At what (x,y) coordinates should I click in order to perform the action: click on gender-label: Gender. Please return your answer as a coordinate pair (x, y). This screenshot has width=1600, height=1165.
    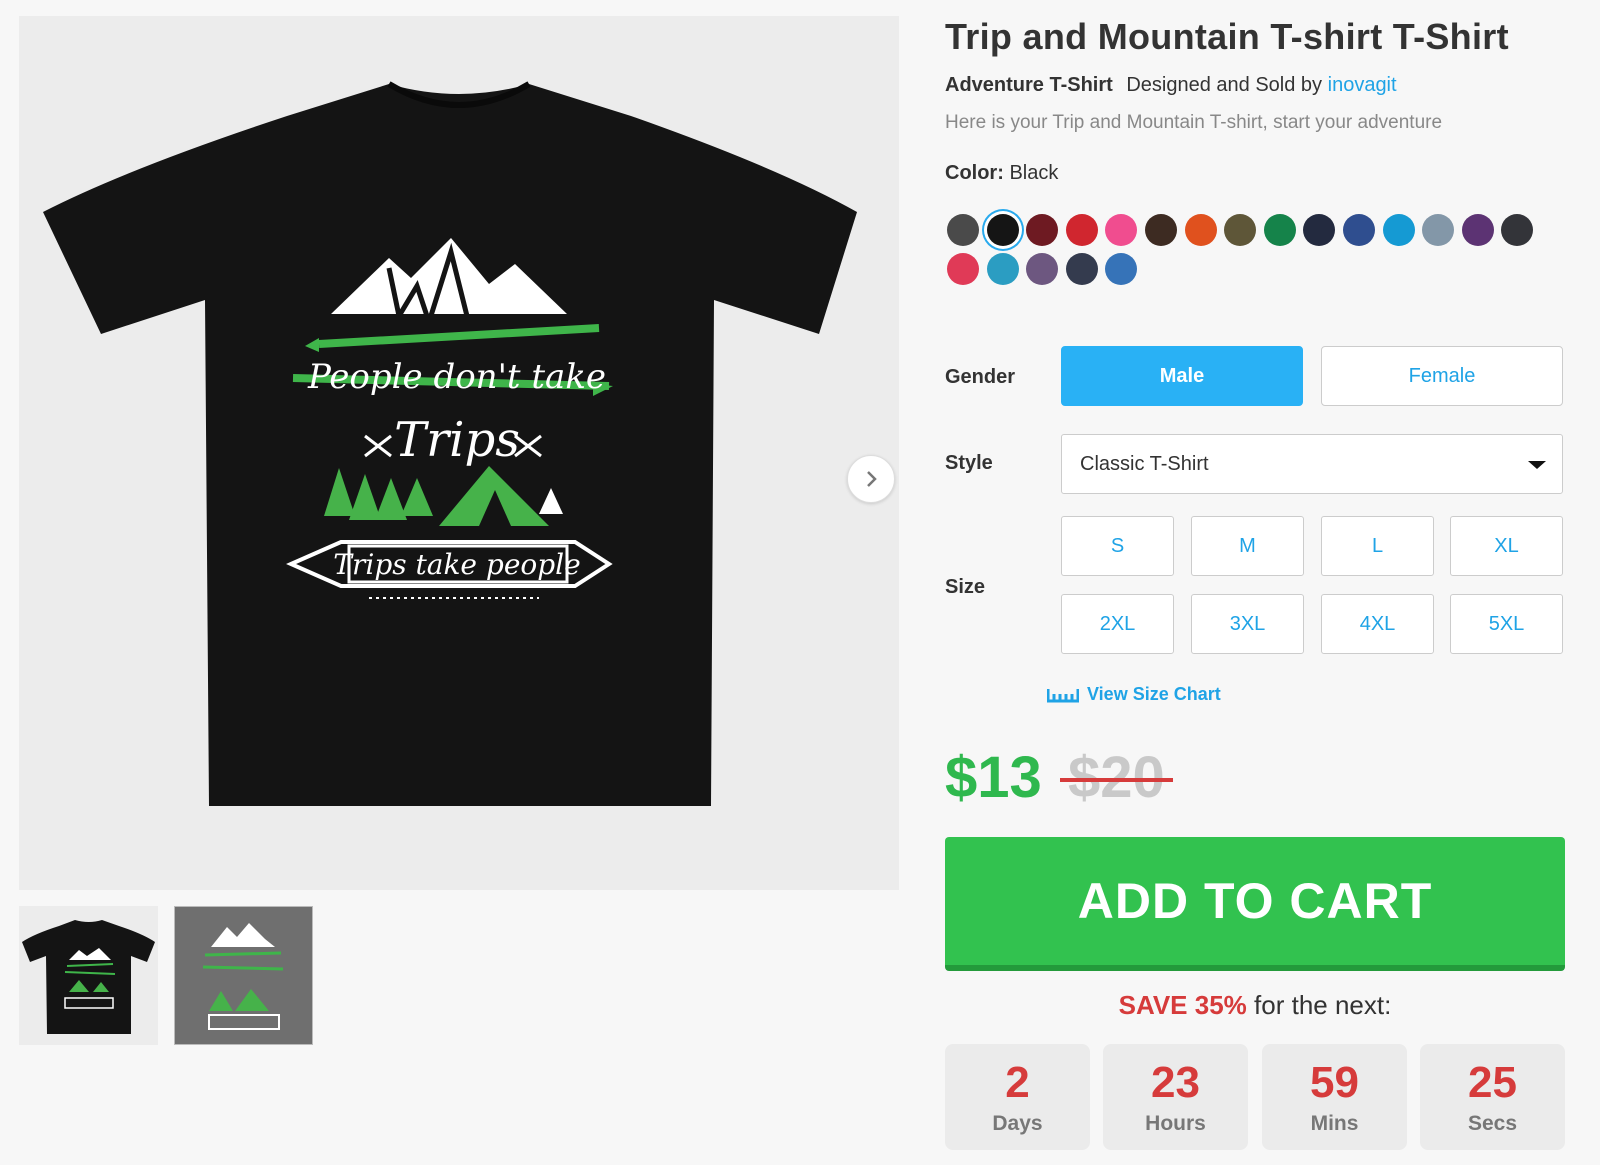
    Looking at the image, I should click on (980, 377).